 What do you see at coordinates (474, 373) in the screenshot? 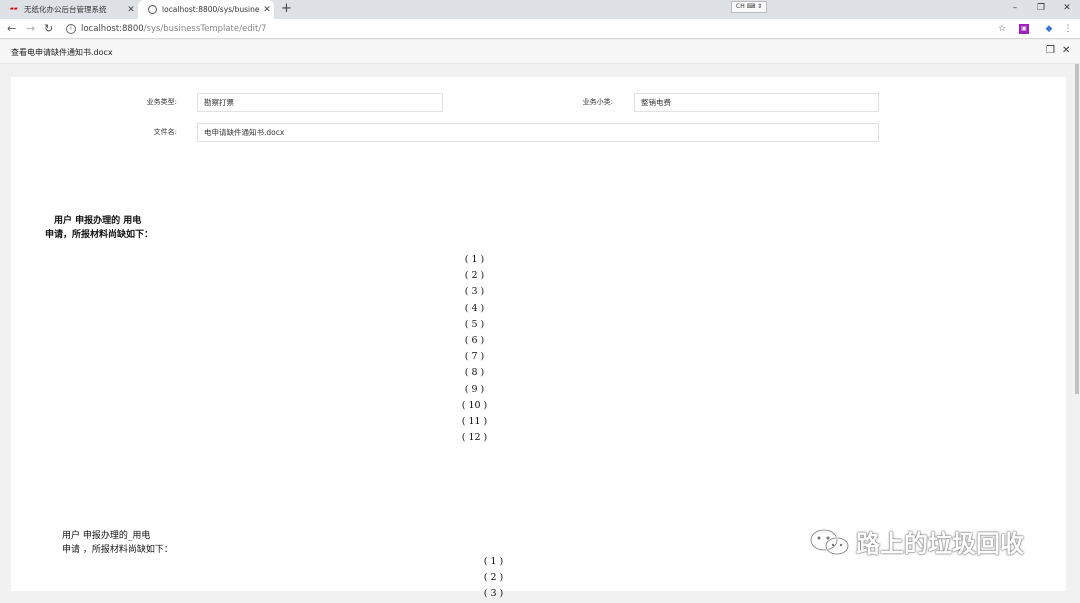
I see `list-item: ( 8 )` at bounding box center [474, 373].